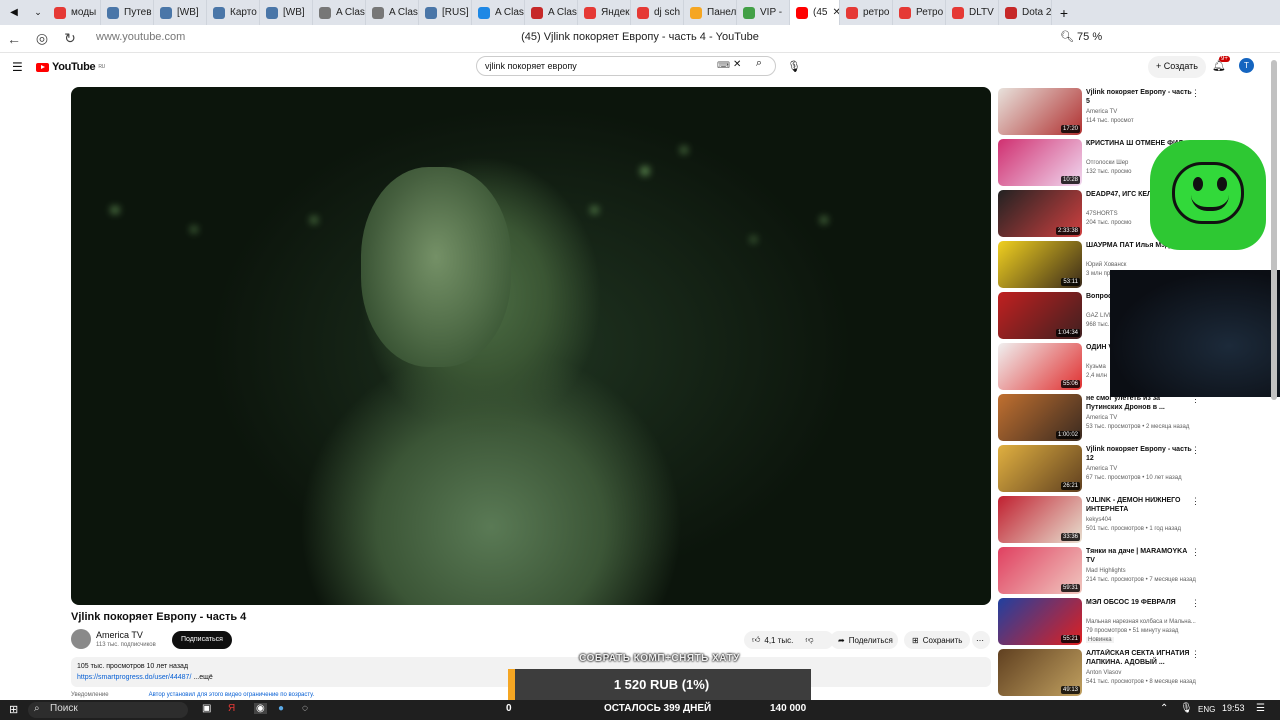 The height and width of the screenshot is (720, 1280). Describe the element at coordinates (202, 640) in the screenshot. I see `subscribe-button: Подписаться` at that location.